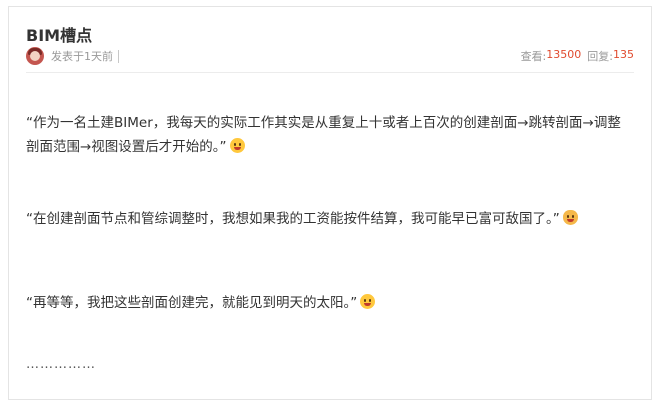 This screenshot has width=660, height=408. I want to click on post-time: 发表于1天前, so click(82, 56).